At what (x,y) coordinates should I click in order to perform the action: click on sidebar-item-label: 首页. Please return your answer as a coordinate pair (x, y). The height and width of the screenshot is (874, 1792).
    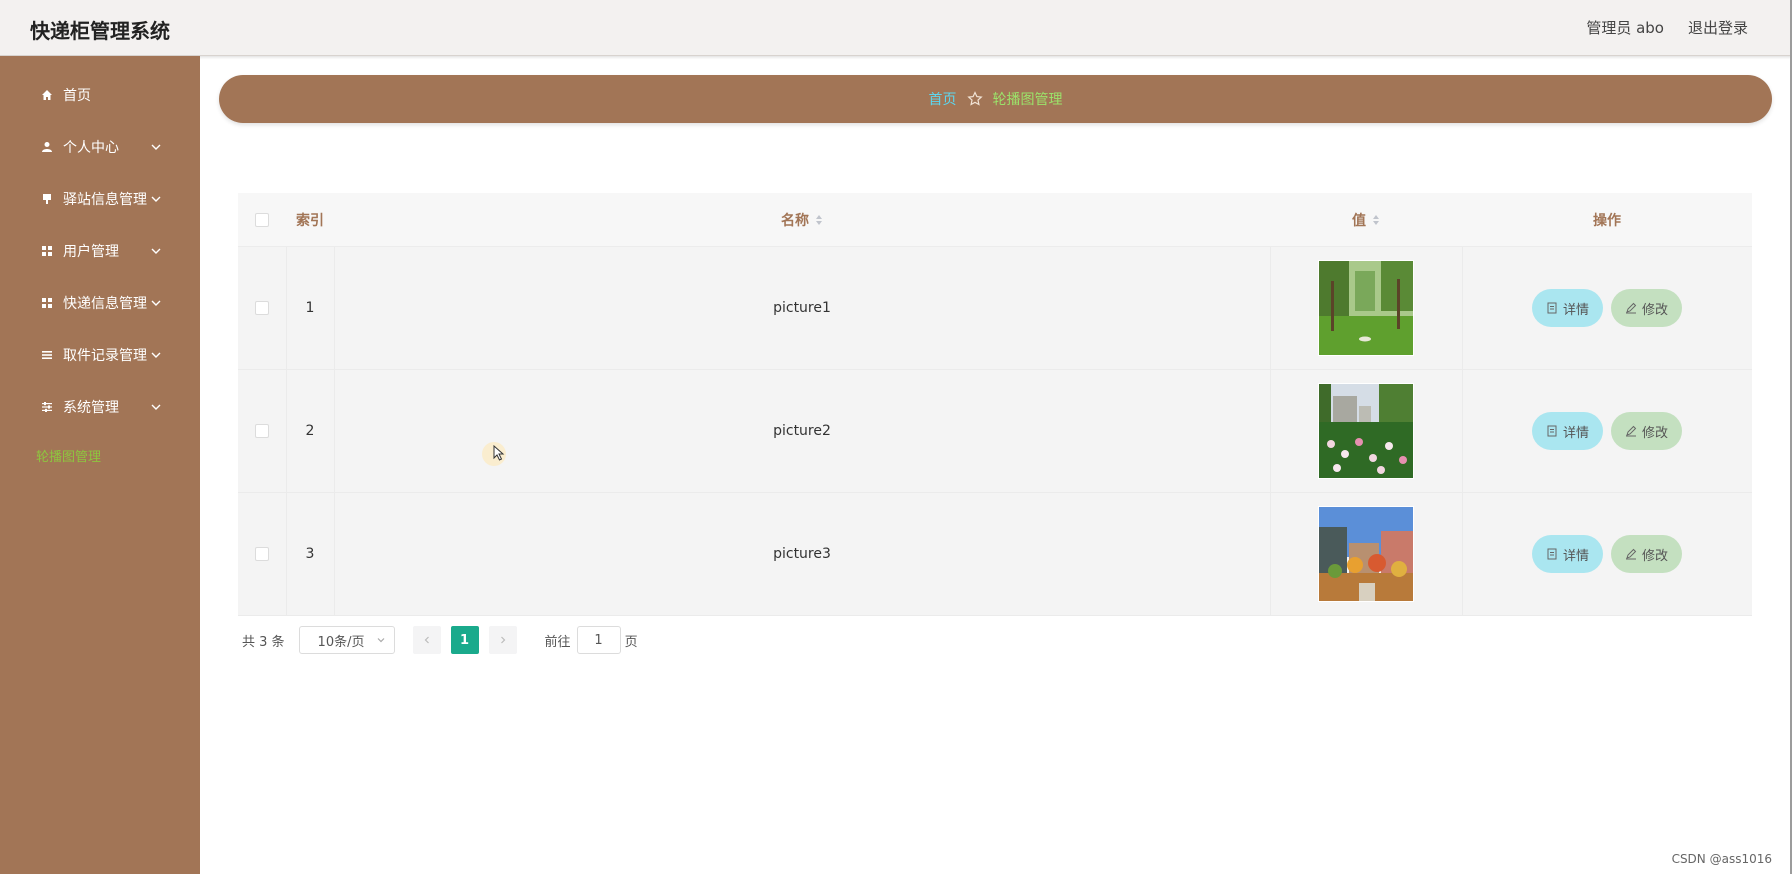
    Looking at the image, I should click on (77, 96).